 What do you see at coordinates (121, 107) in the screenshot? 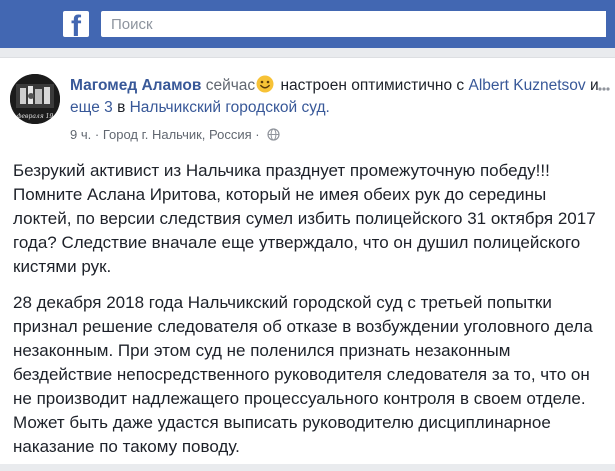
I see `in-word: в` at bounding box center [121, 107].